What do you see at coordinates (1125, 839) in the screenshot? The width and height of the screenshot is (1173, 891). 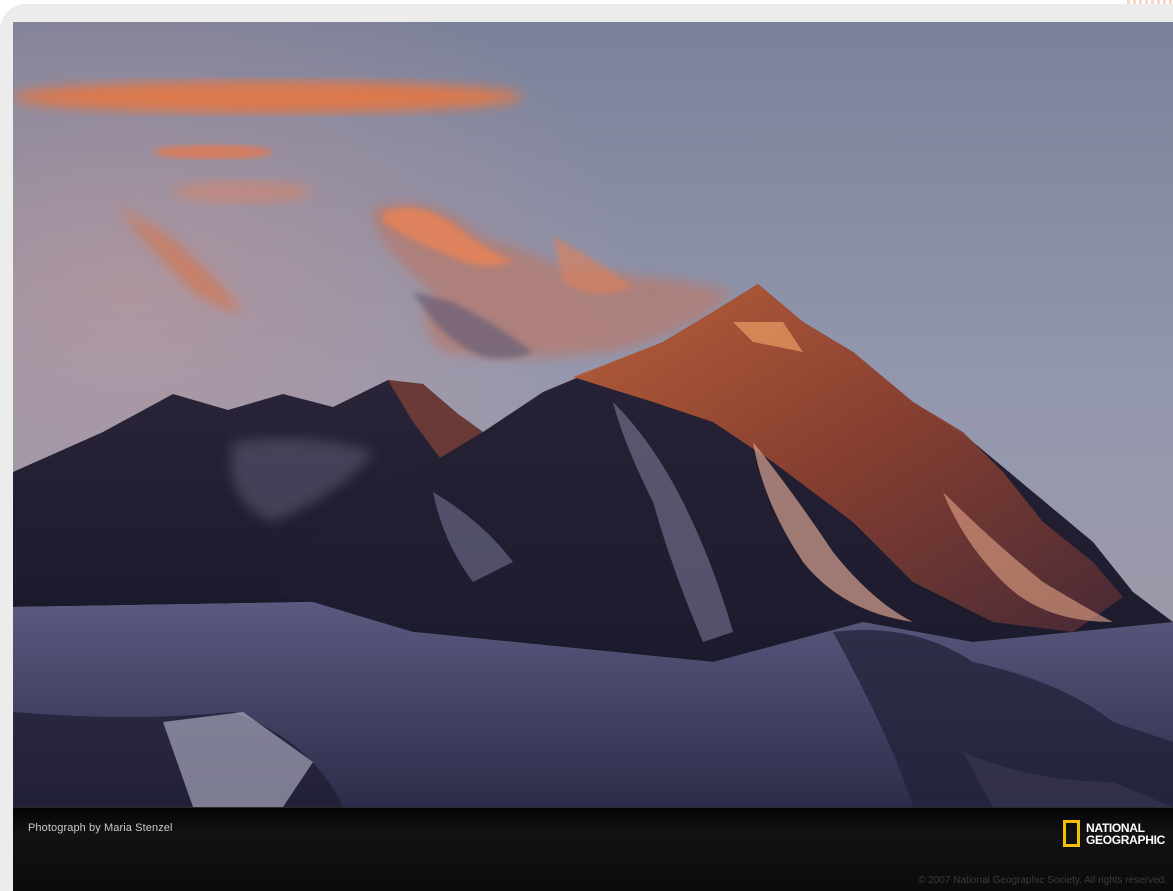 I see `logo-line-2: GEOGRAPHIC` at bounding box center [1125, 839].